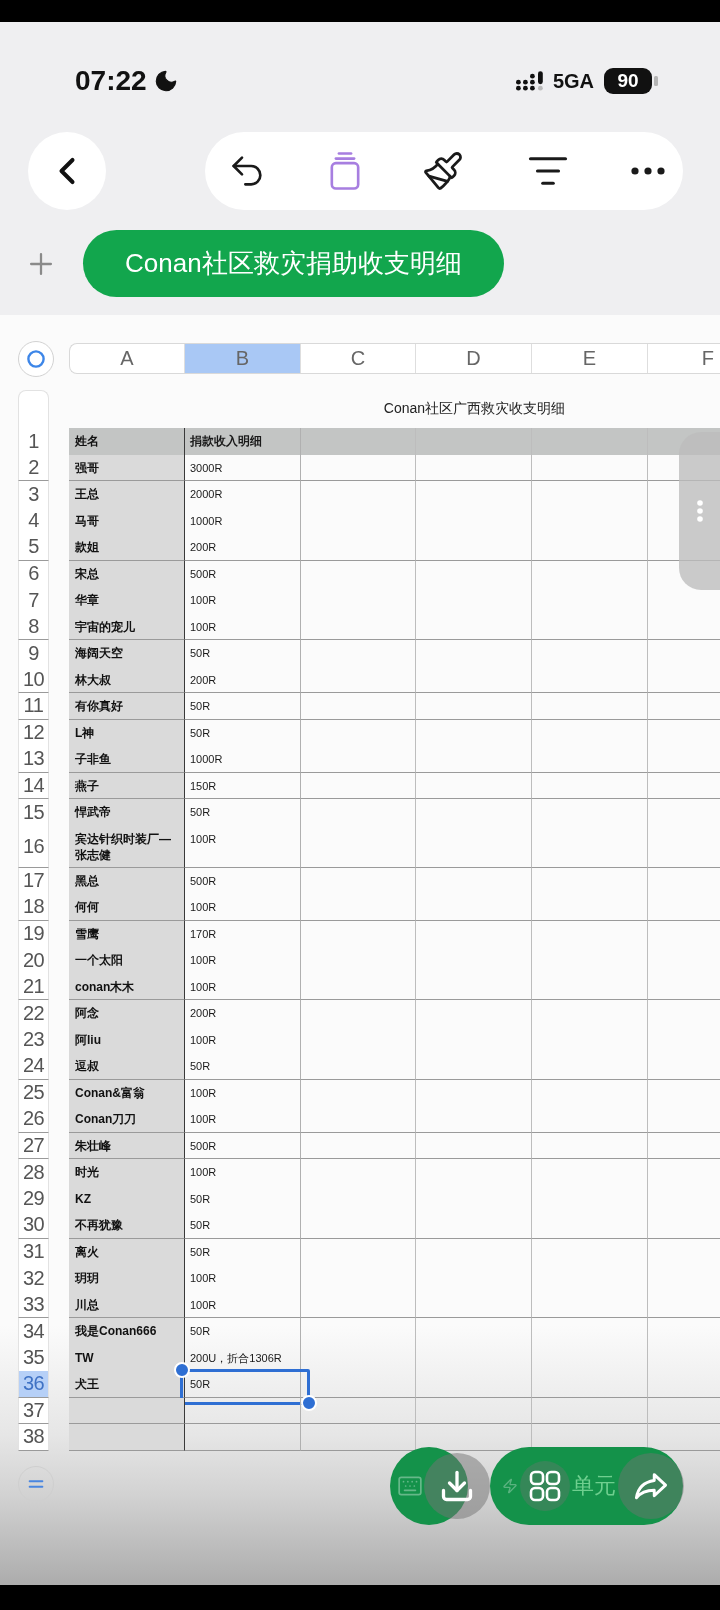 The width and height of the screenshot is (720, 1610). What do you see at coordinates (243, 679) in the screenshot?
I see `amount-cell: 200R` at bounding box center [243, 679].